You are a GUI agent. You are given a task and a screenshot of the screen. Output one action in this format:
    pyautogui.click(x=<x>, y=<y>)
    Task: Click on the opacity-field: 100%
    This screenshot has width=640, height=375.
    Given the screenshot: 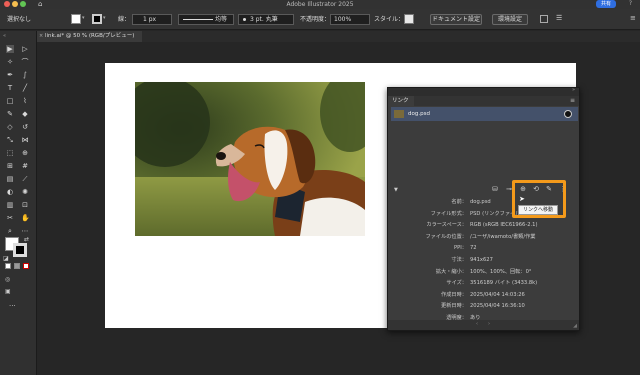 What is the action you would take?
    pyautogui.click(x=350, y=19)
    